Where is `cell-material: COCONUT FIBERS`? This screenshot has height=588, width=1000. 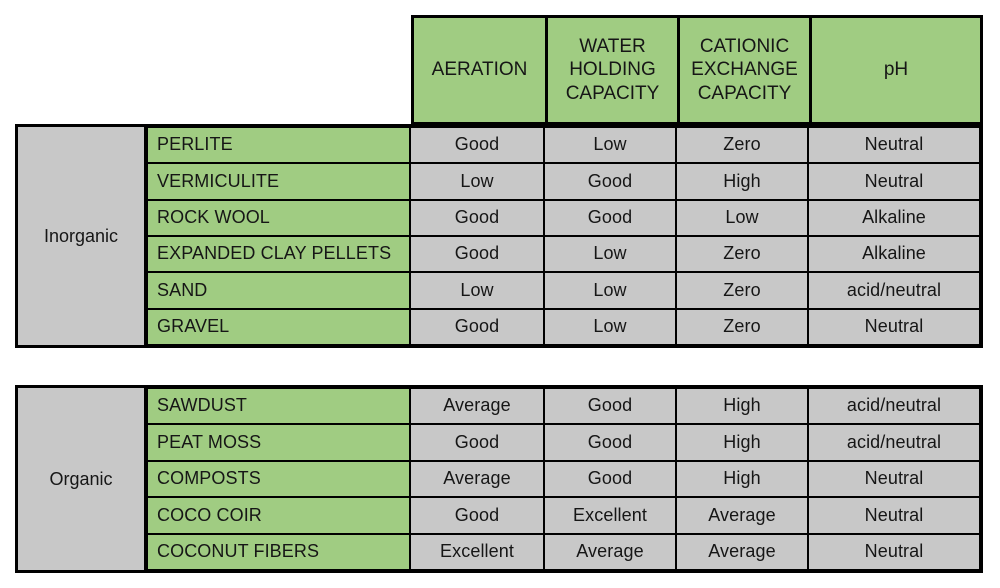
cell-material: COCONUT FIBERS is located at coordinates (278, 552).